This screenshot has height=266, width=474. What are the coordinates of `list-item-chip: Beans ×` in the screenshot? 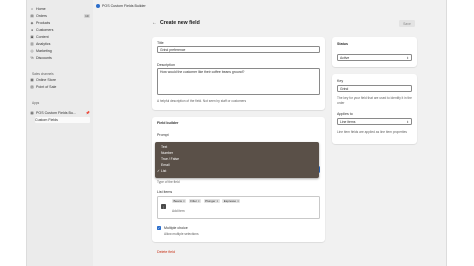 It's located at (179, 201).